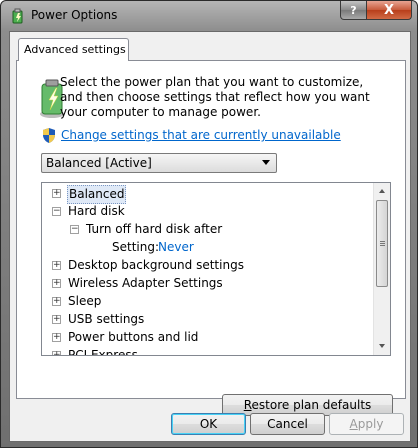 The height and width of the screenshot is (448, 418). I want to click on scroll-thumb, so click(382, 243).